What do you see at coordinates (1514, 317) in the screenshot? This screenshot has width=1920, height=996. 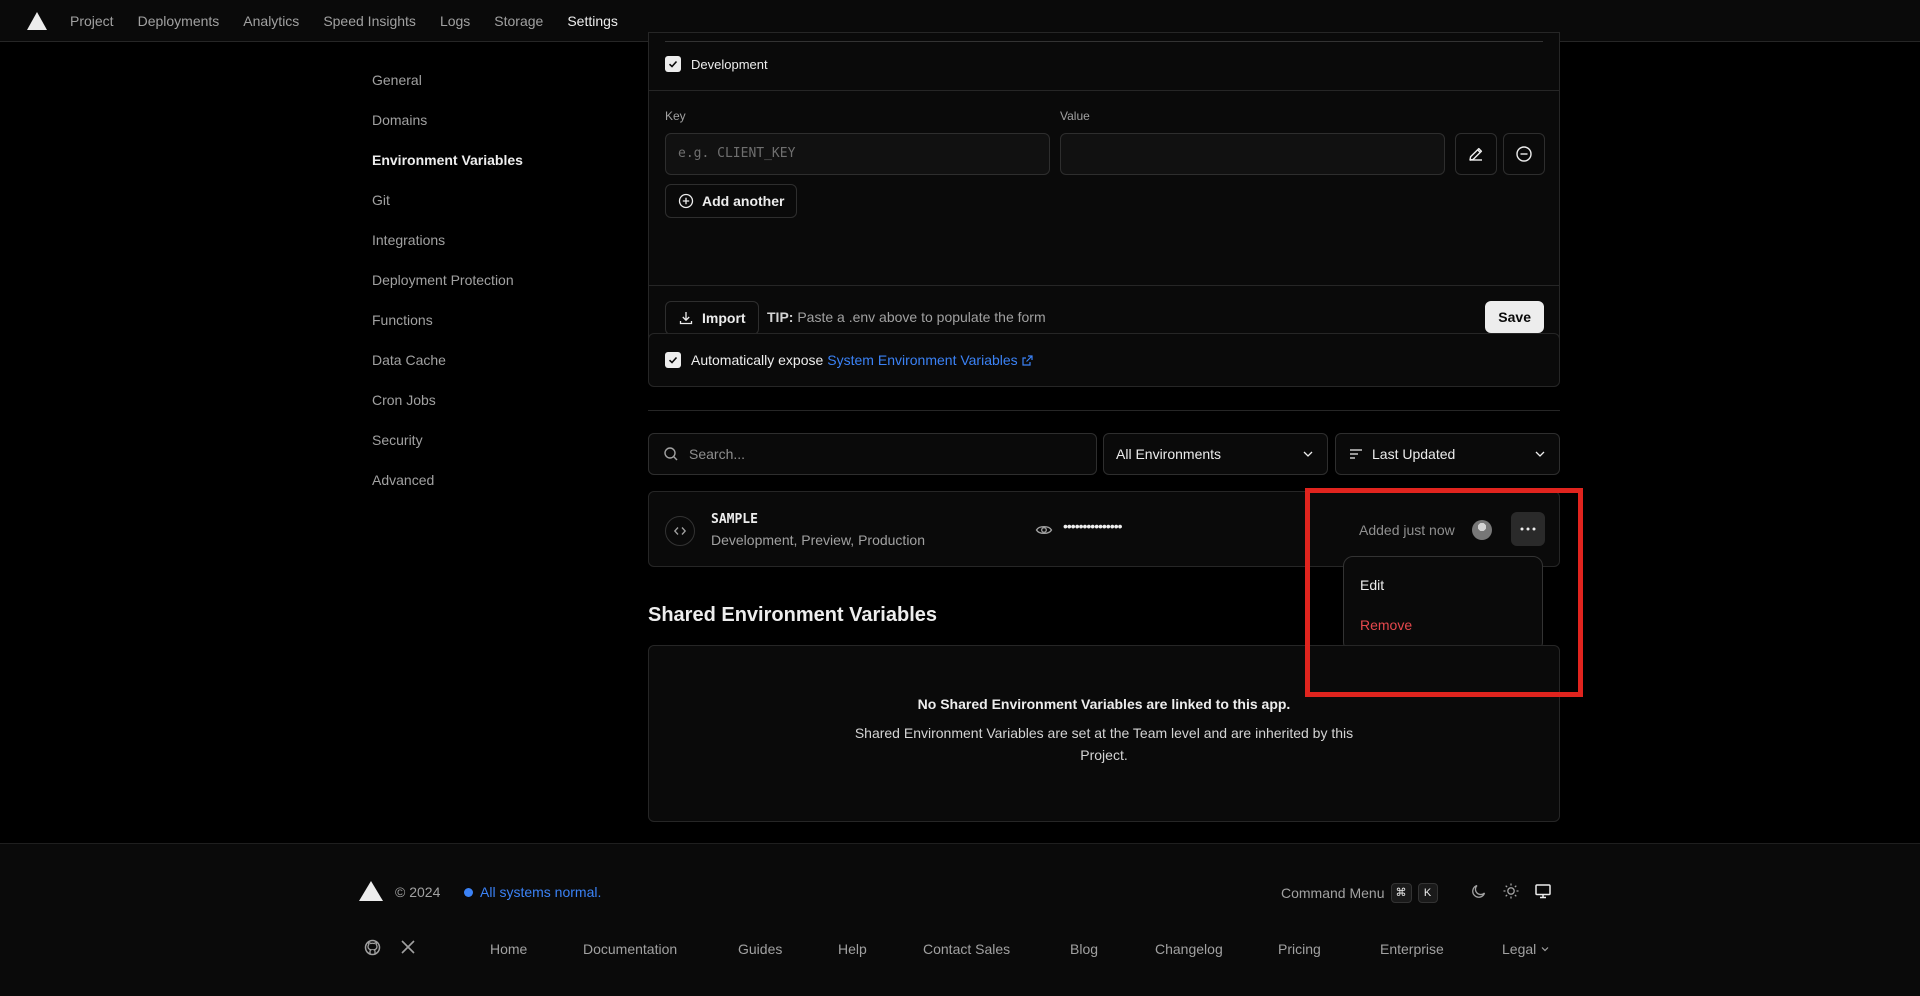 I see `save-button: Save` at bounding box center [1514, 317].